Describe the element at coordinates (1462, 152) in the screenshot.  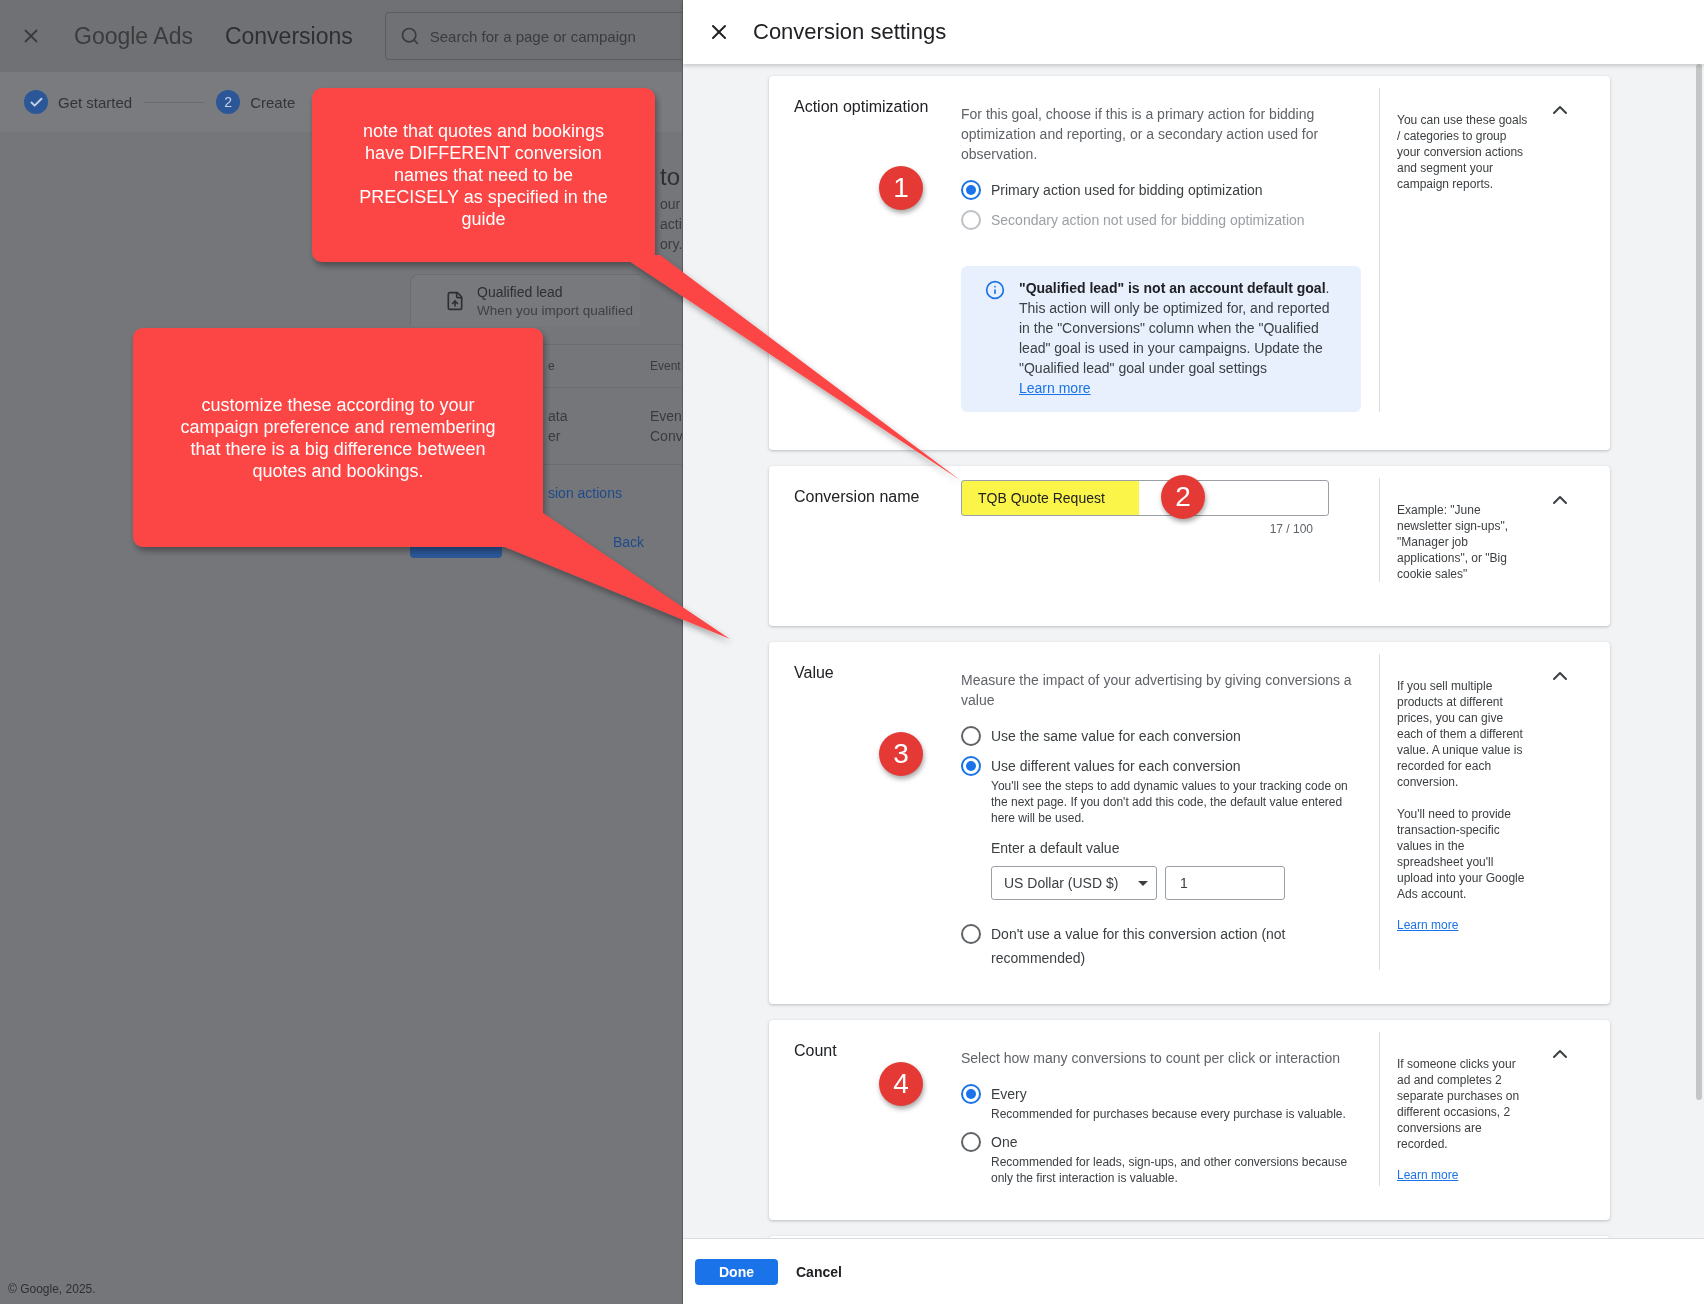
I see `help-text: You can use these goals / categories to group your conversion actions and segment your campaign reports.` at that location.